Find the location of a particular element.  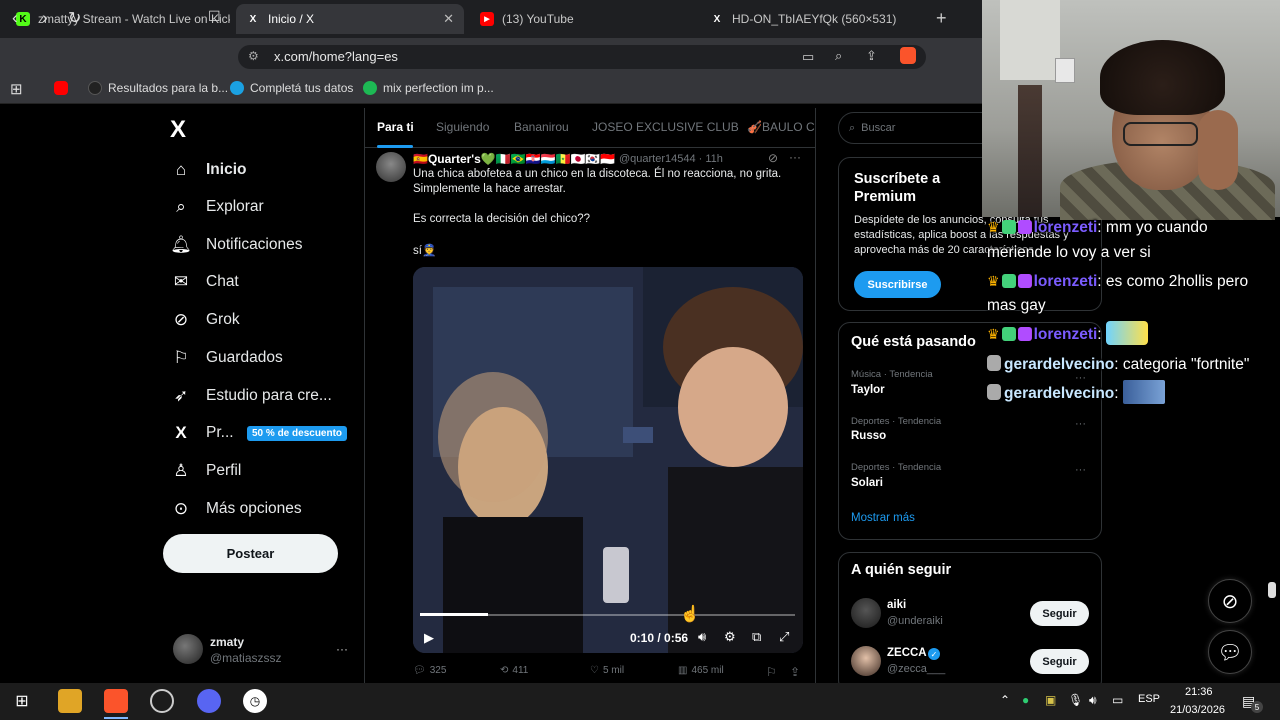

tab-x-home: X Inicio / X ✕ is located at coordinates (350, 19).